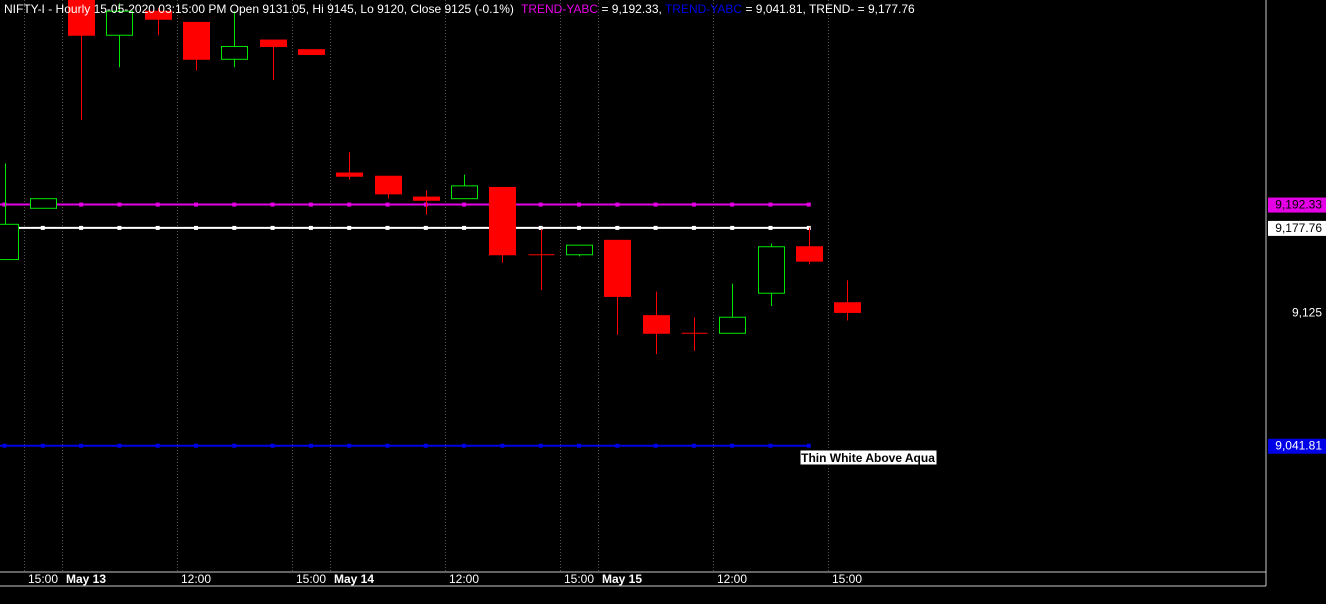  I want to click on trend-yabc-lower-label: TREND-YABC, so click(703, 9).